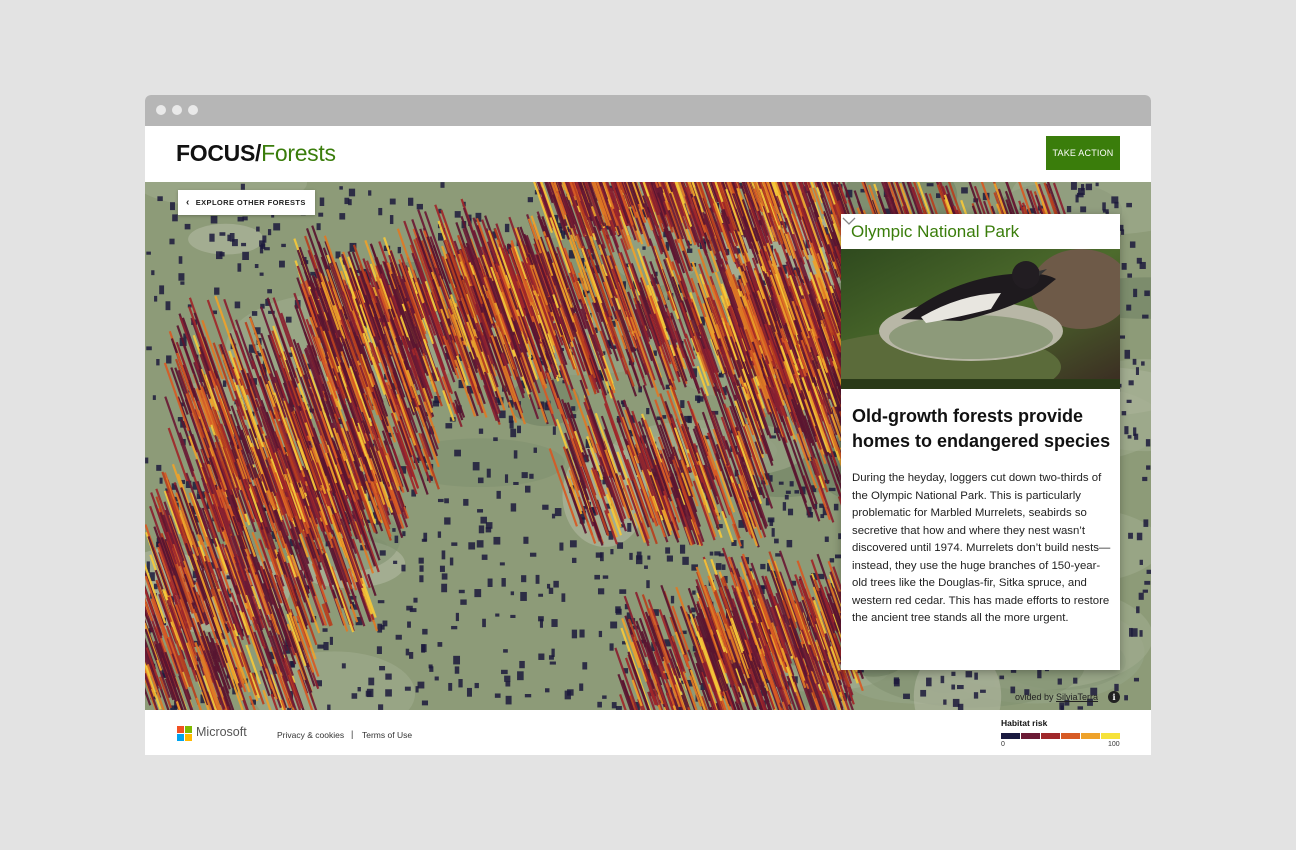 This screenshot has height=850, width=1296. What do you see at coordinates (1114, 697) in the screenshot?
I see `info-icon: i` at bounding box center [1114, 697].